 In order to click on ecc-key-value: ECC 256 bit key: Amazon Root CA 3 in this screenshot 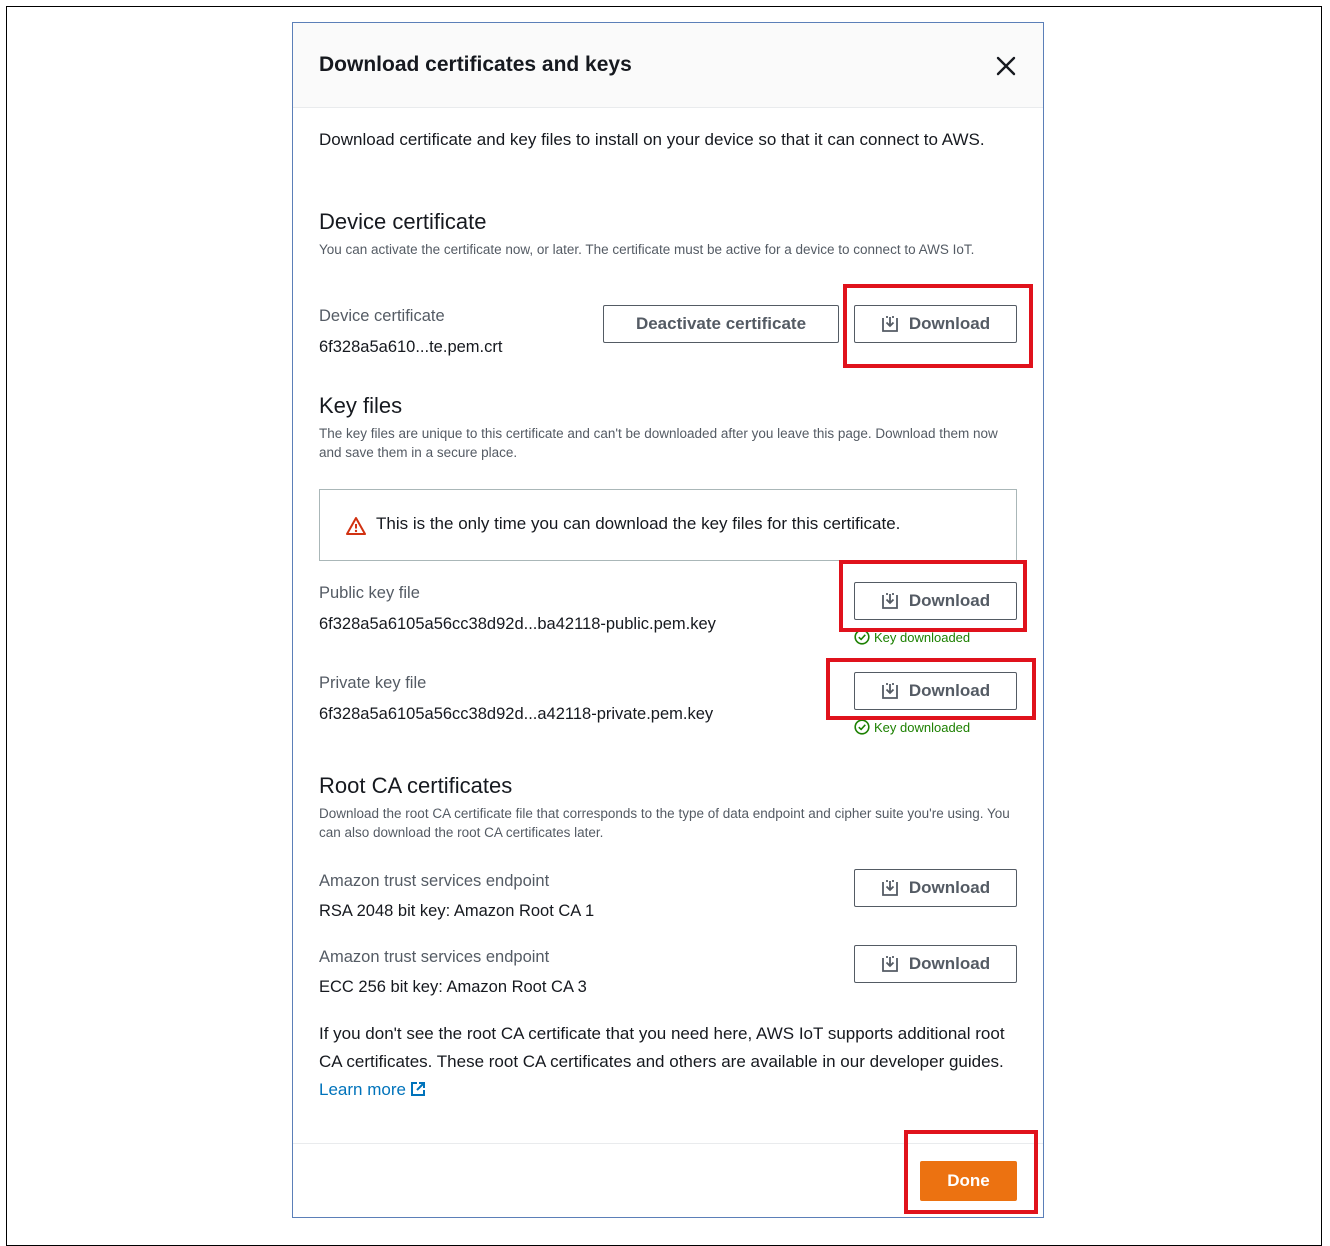, I will do `click(453, 987)`.